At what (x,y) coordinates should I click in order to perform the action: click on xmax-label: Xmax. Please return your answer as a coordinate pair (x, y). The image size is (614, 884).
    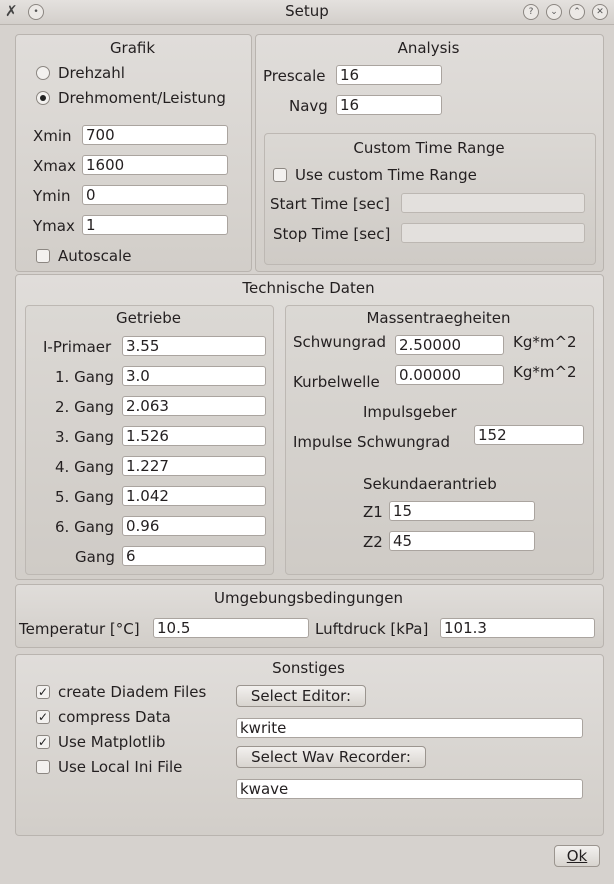
    Looking at the image, I should click on (54, 166).